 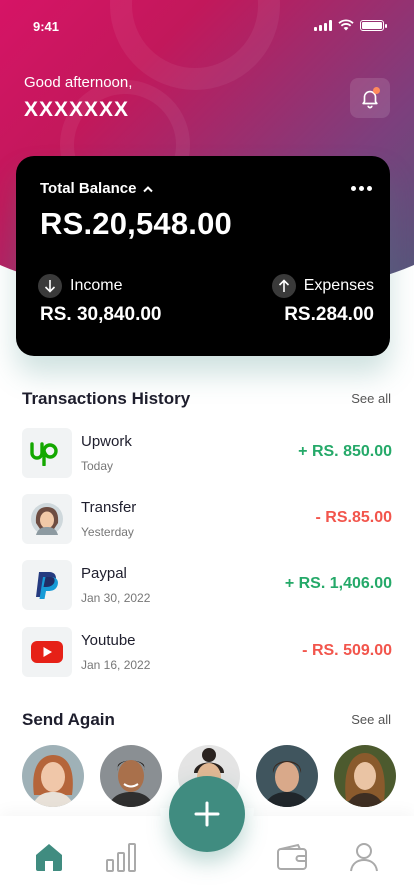 What do you see at coordinates (46, 26) in the screenshot?
I see `status-time: 9:41` at bounding box center [46, 26].